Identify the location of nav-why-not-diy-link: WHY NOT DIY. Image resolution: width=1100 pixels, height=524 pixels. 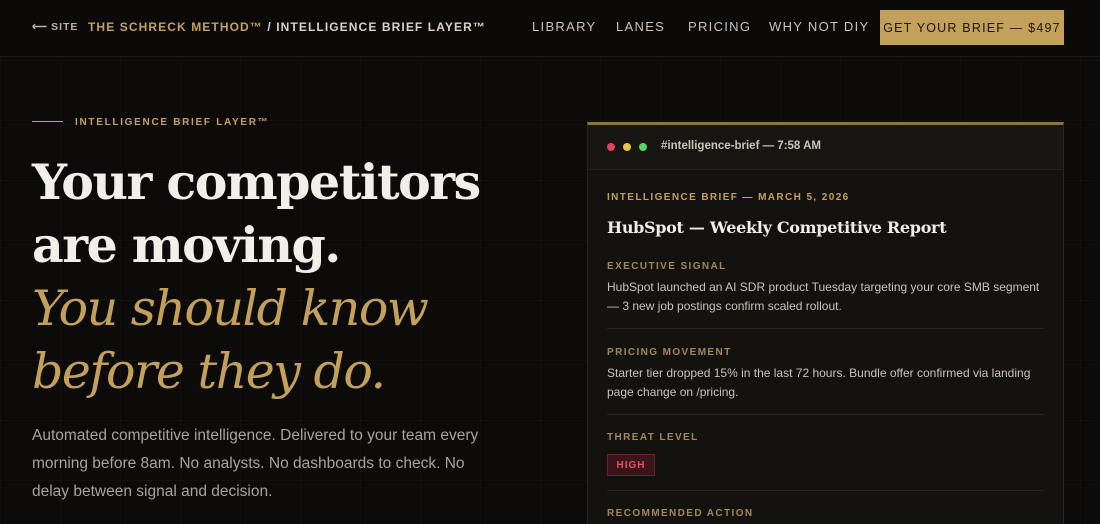
(819, 26).